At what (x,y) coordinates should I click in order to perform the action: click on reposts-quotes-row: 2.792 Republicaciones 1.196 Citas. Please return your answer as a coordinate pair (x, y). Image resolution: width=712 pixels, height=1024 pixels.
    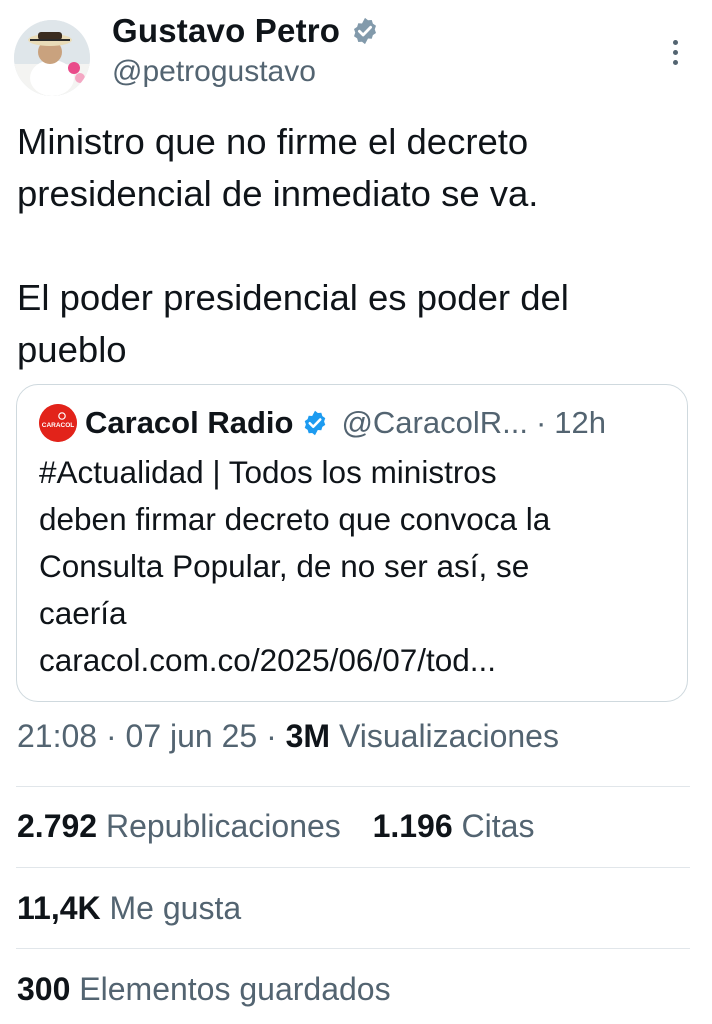
    Looking at the image, I should click on (275, 826).